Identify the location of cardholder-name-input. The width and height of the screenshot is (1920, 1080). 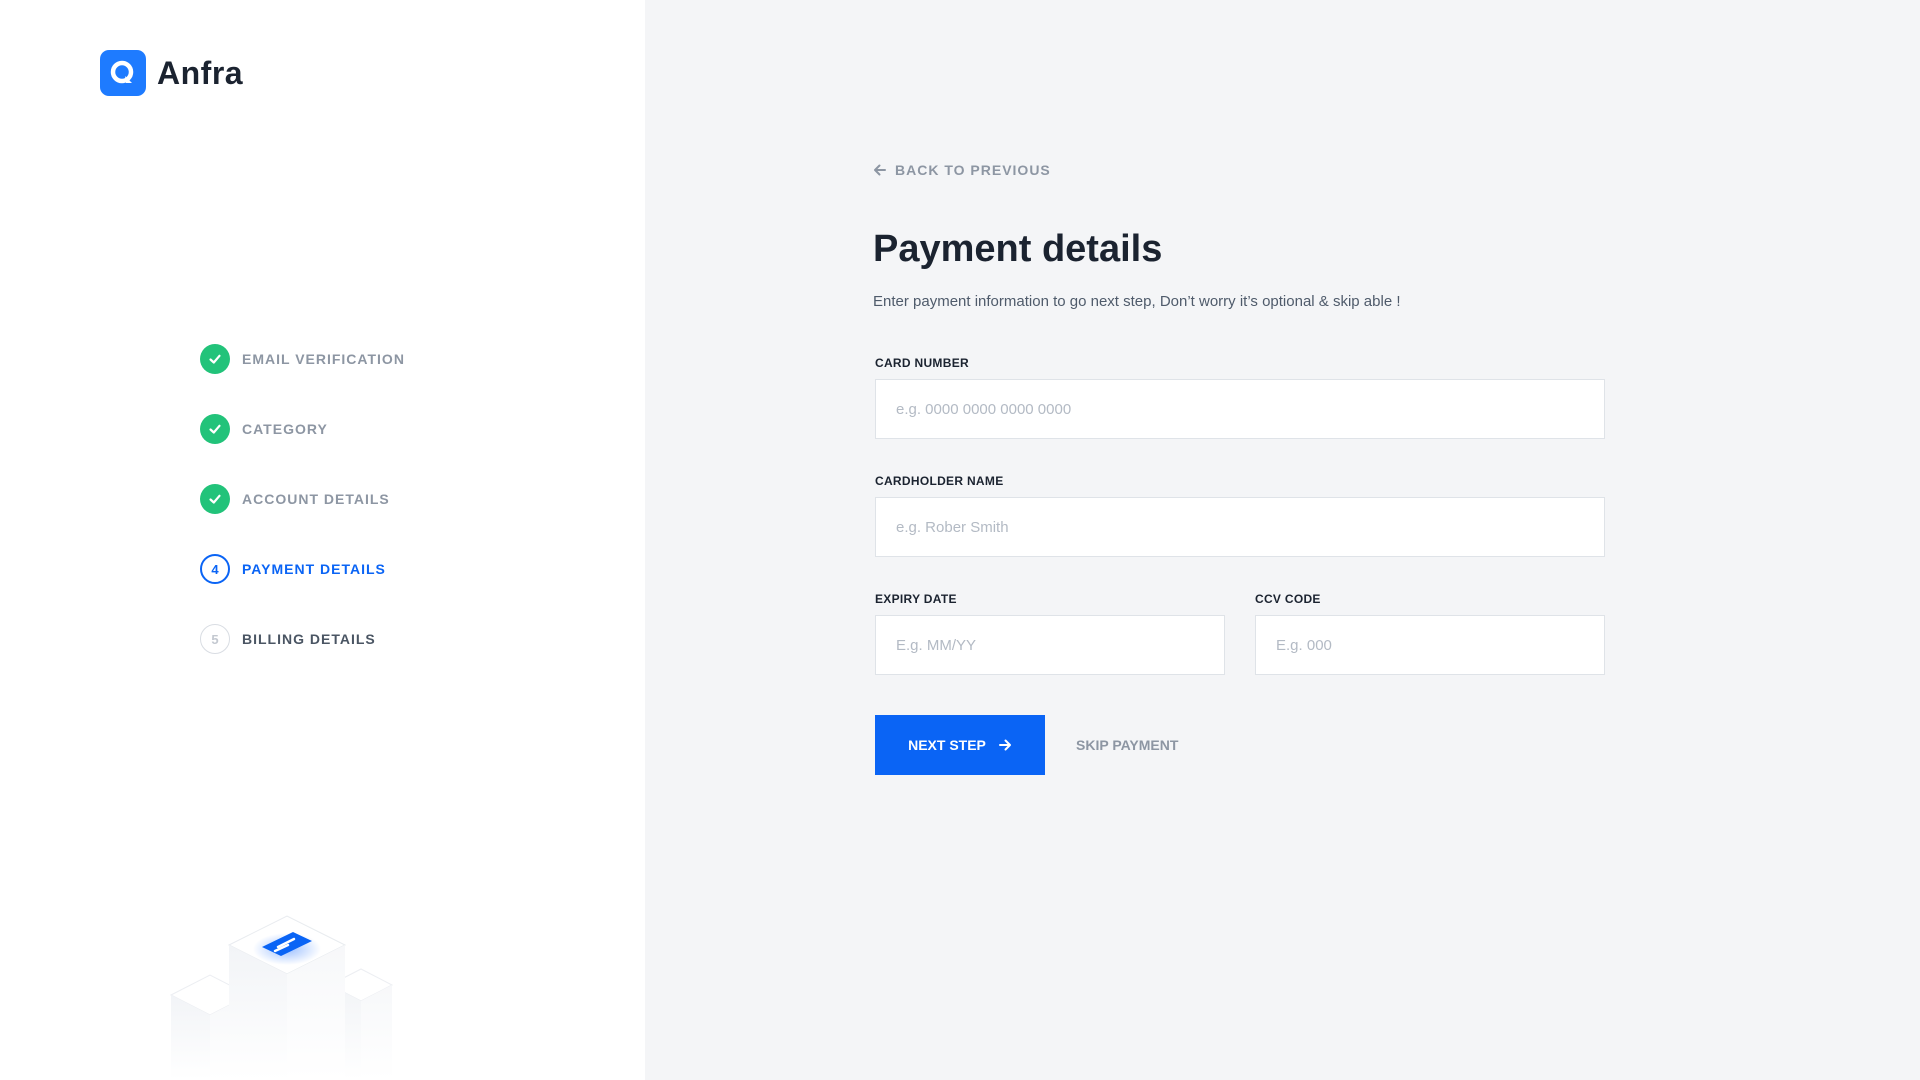
(1240, 527).